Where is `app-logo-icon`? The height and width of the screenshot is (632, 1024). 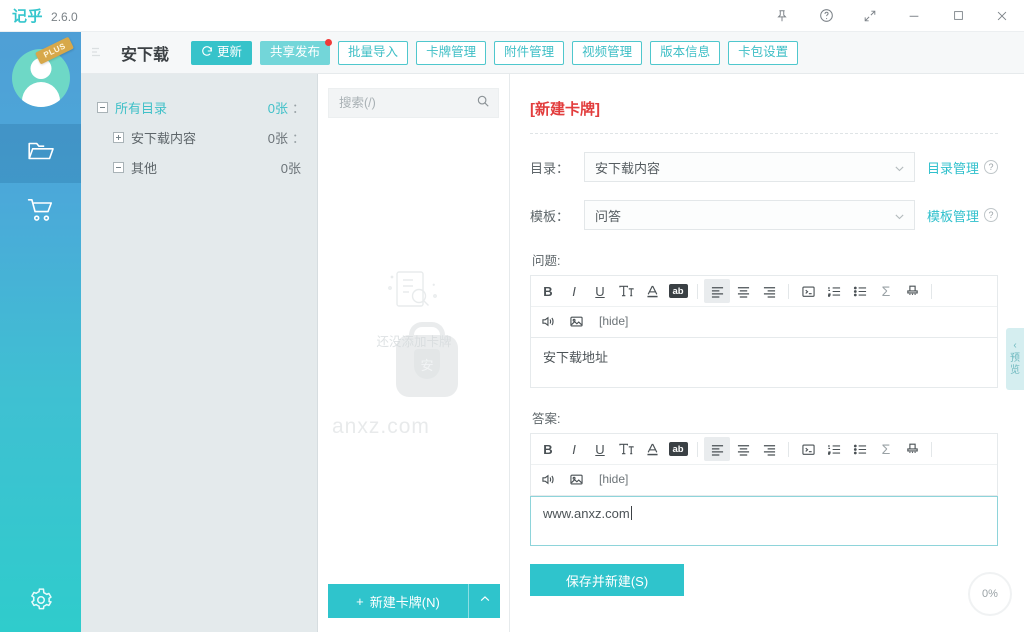 app-logo-icon is located at coordinates (98, 53).